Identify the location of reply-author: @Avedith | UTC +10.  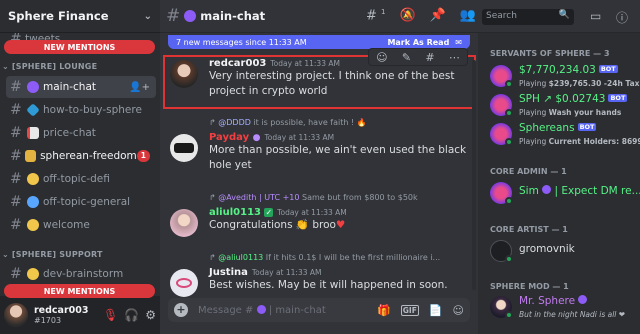
(259, 197).